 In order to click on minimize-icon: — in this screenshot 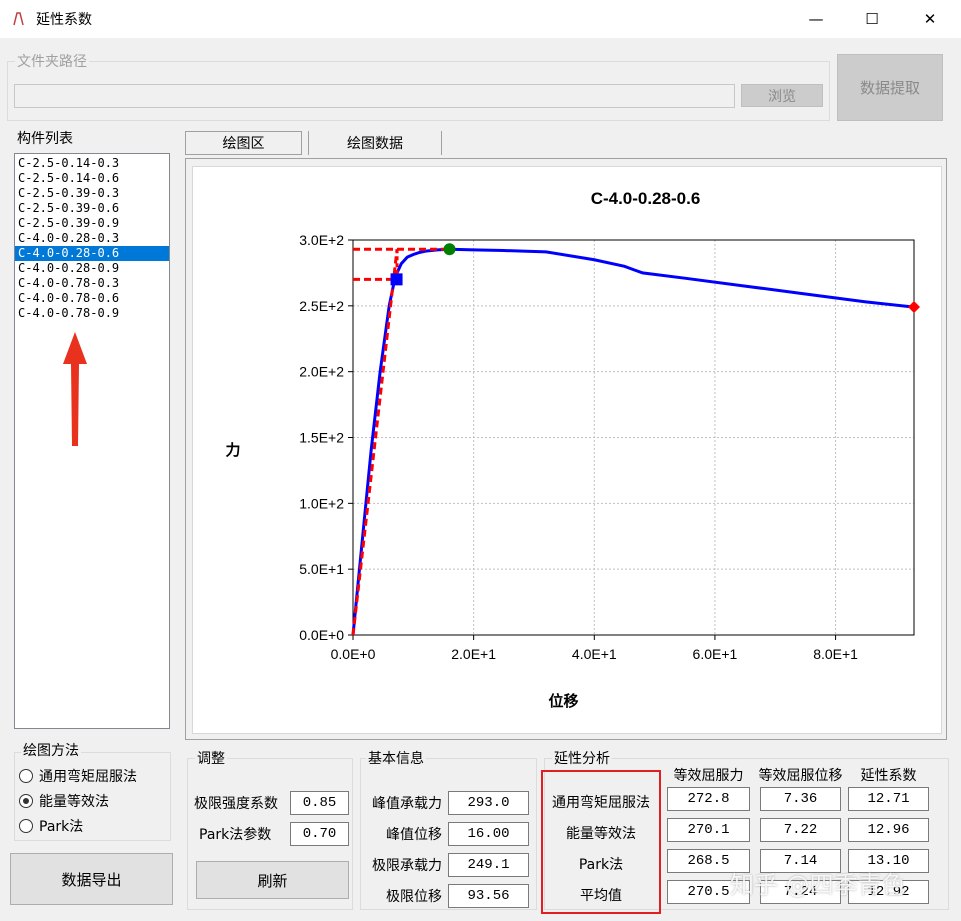, I will do `click(816, 19)`.